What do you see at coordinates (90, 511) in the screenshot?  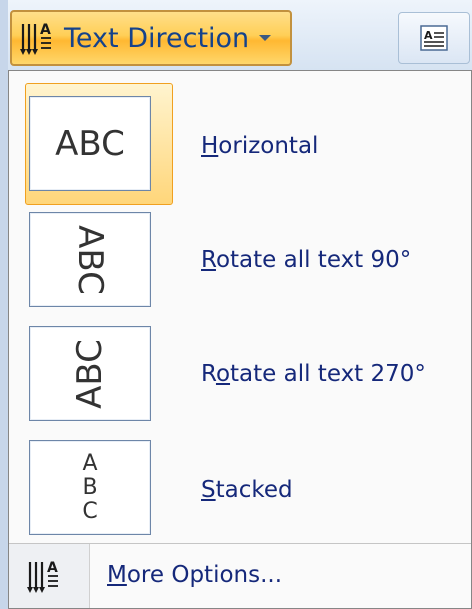 I see `stacked-letter: C` at bounding box center [90, 511].